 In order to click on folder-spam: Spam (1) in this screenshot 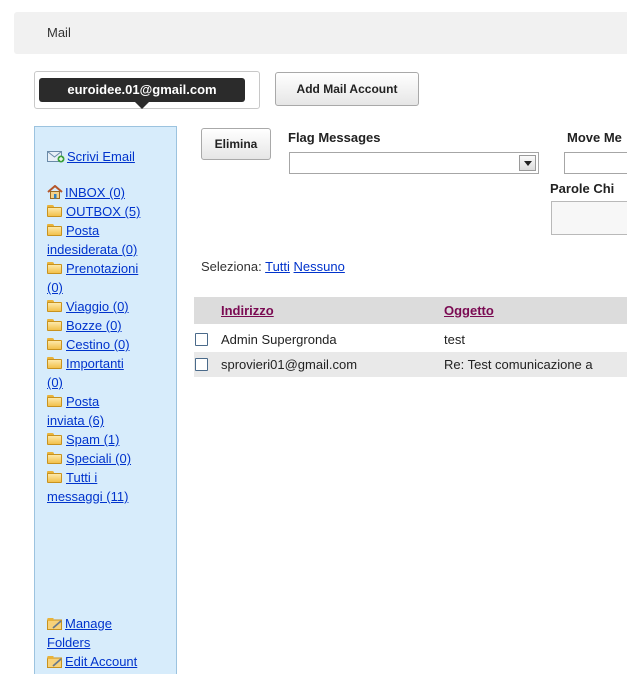, I will do `click(83, 439)`.